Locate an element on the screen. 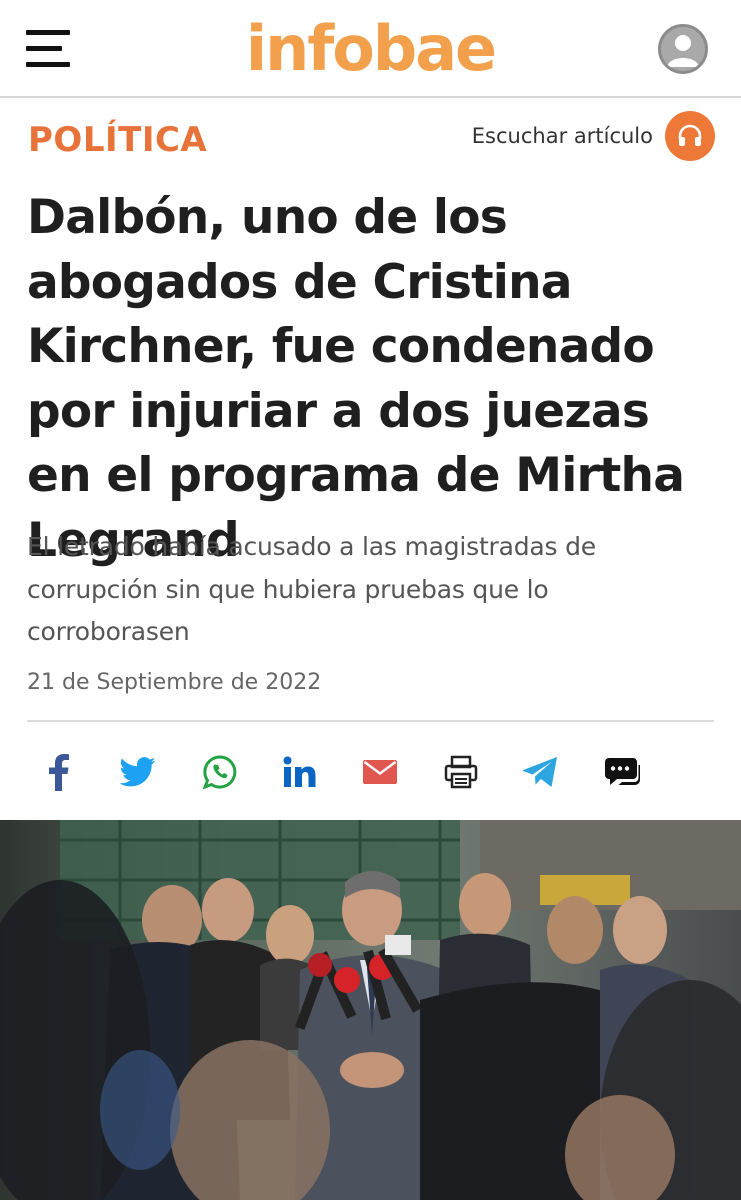  section-label: POLÍTICA is located at coordinates (117, 140).